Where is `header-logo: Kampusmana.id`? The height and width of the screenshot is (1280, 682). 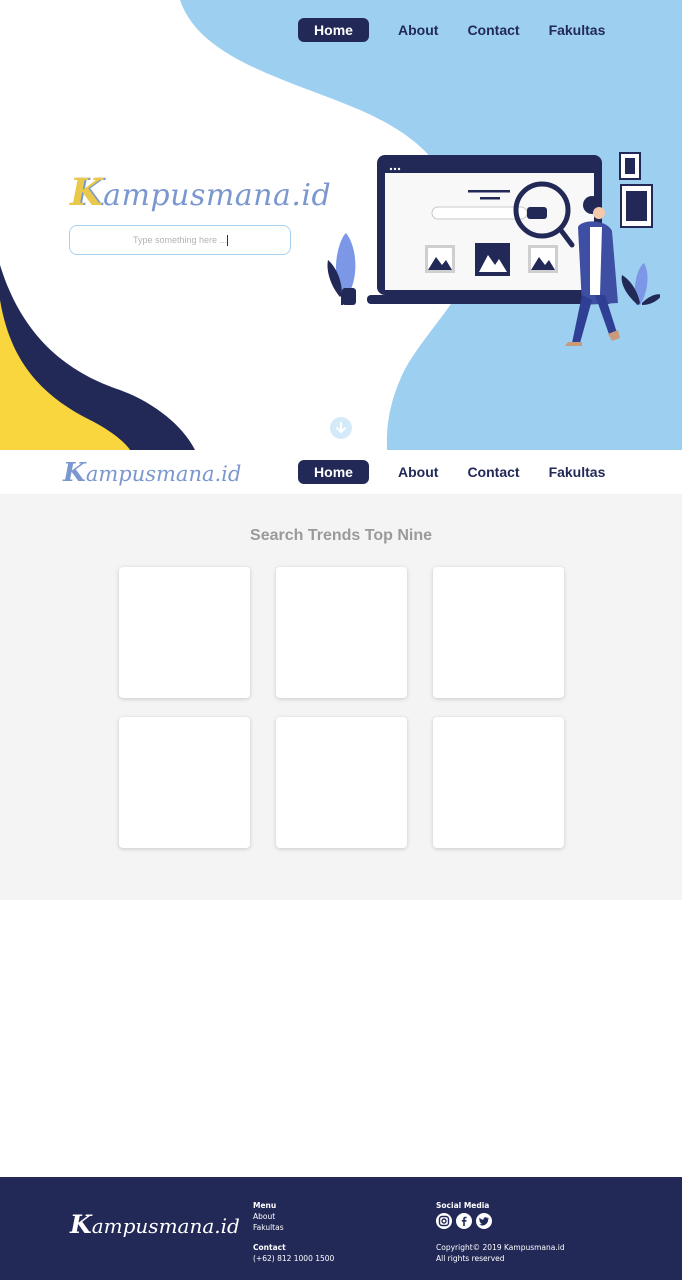
header-logo: Kampusmana.id is located at coordinates (152, 472).